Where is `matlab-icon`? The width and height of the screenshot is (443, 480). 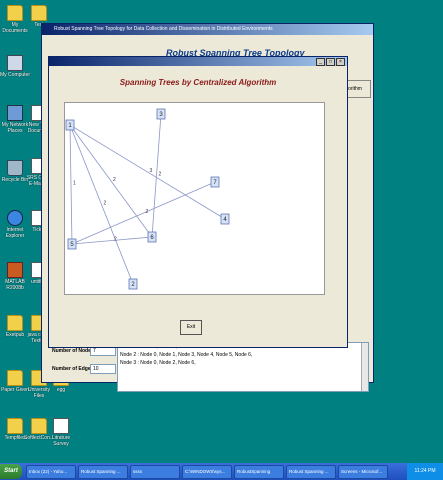 matlab-icon is located at coordinates (15, 270).